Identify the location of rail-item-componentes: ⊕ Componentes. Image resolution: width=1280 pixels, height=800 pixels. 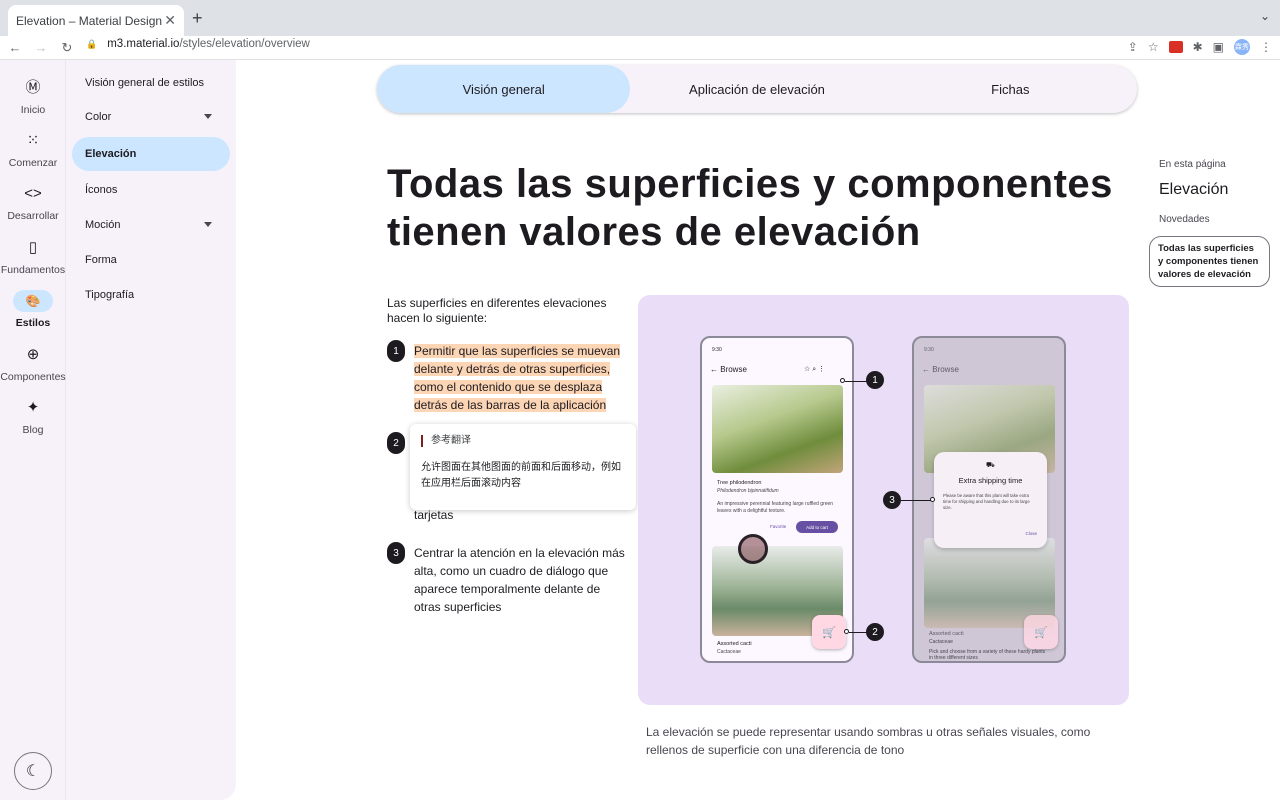
(33, 363).